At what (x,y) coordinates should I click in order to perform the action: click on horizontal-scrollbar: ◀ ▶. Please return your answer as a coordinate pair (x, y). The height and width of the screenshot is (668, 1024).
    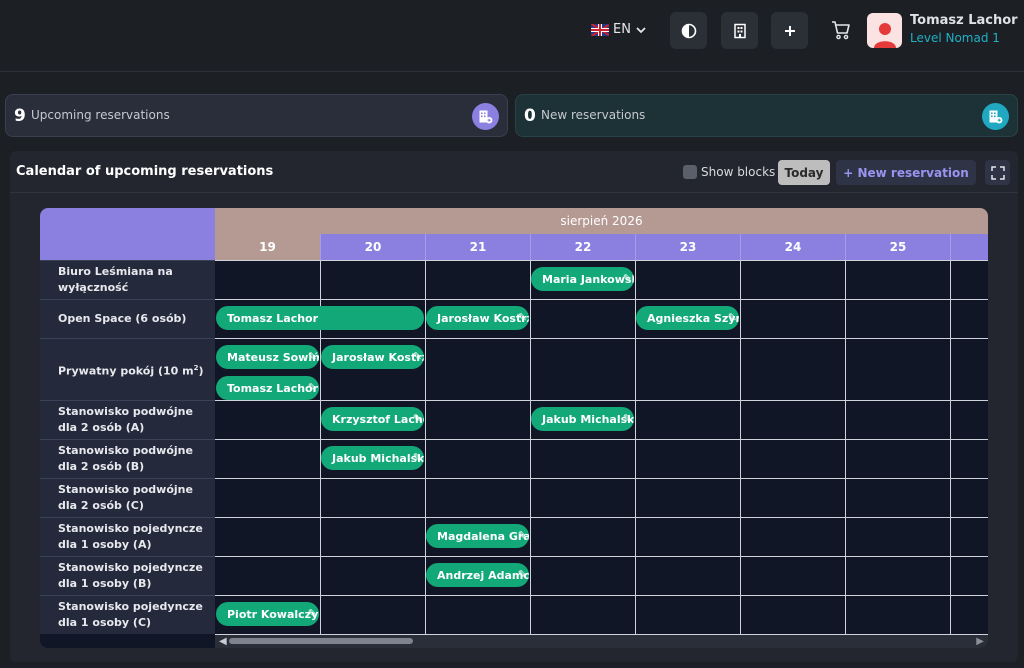
    Looking at the image, I should click on (601, 641).